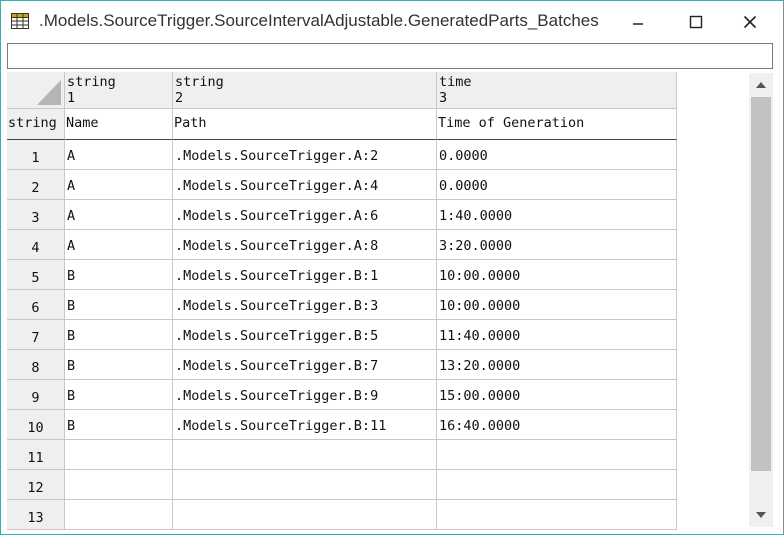  I want to click on minimize-icon, so click(638, 24).